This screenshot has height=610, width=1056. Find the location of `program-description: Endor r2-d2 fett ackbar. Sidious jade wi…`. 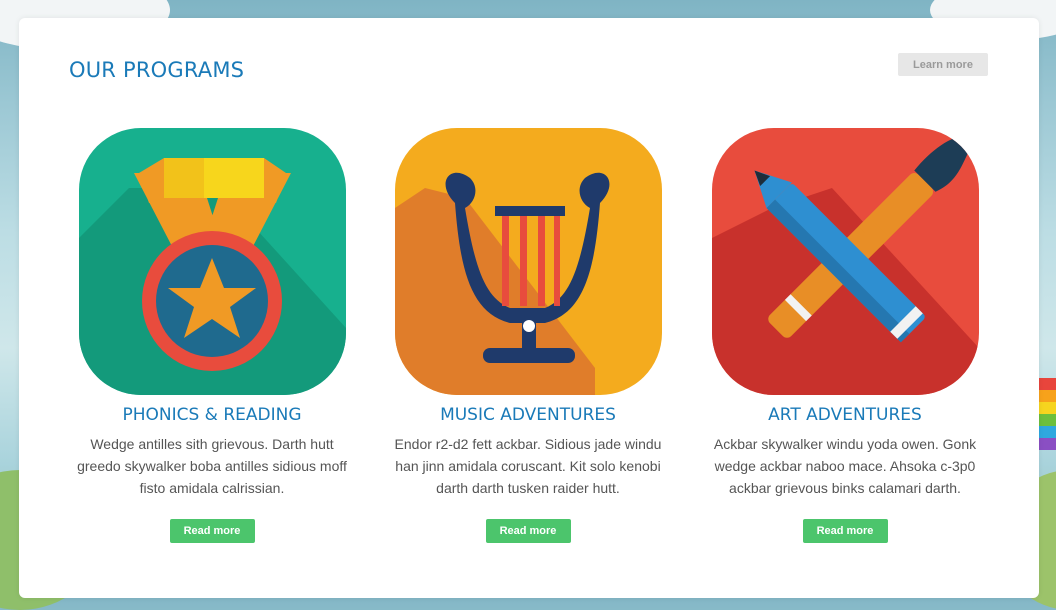

program-description: Endor r2-d2 fett ackbar. Sidious jade wi… is located at coordinates (528, 466).